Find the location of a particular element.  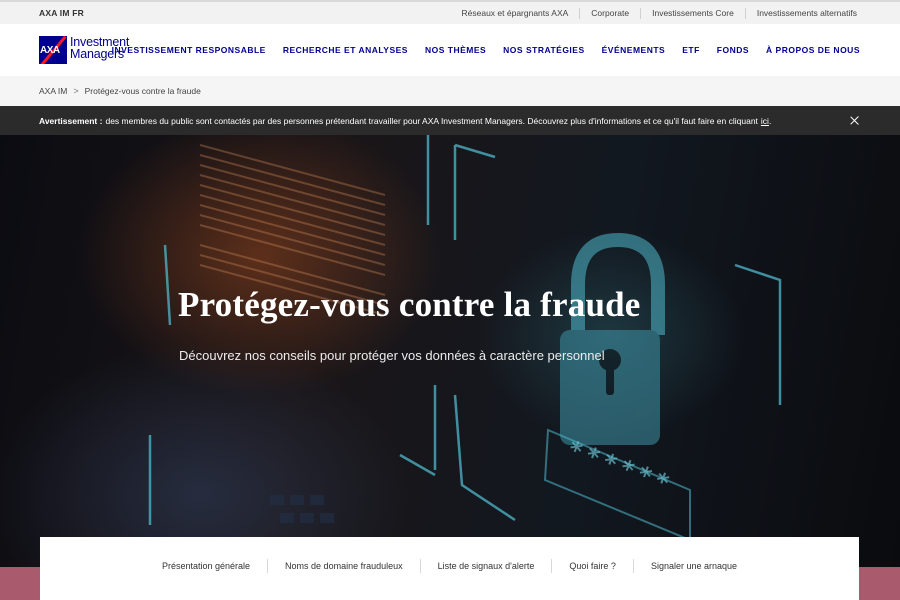

tab-noms-domaine-frauduleux: Noms de domaine frauduleux is located at coordinates (343, 566).